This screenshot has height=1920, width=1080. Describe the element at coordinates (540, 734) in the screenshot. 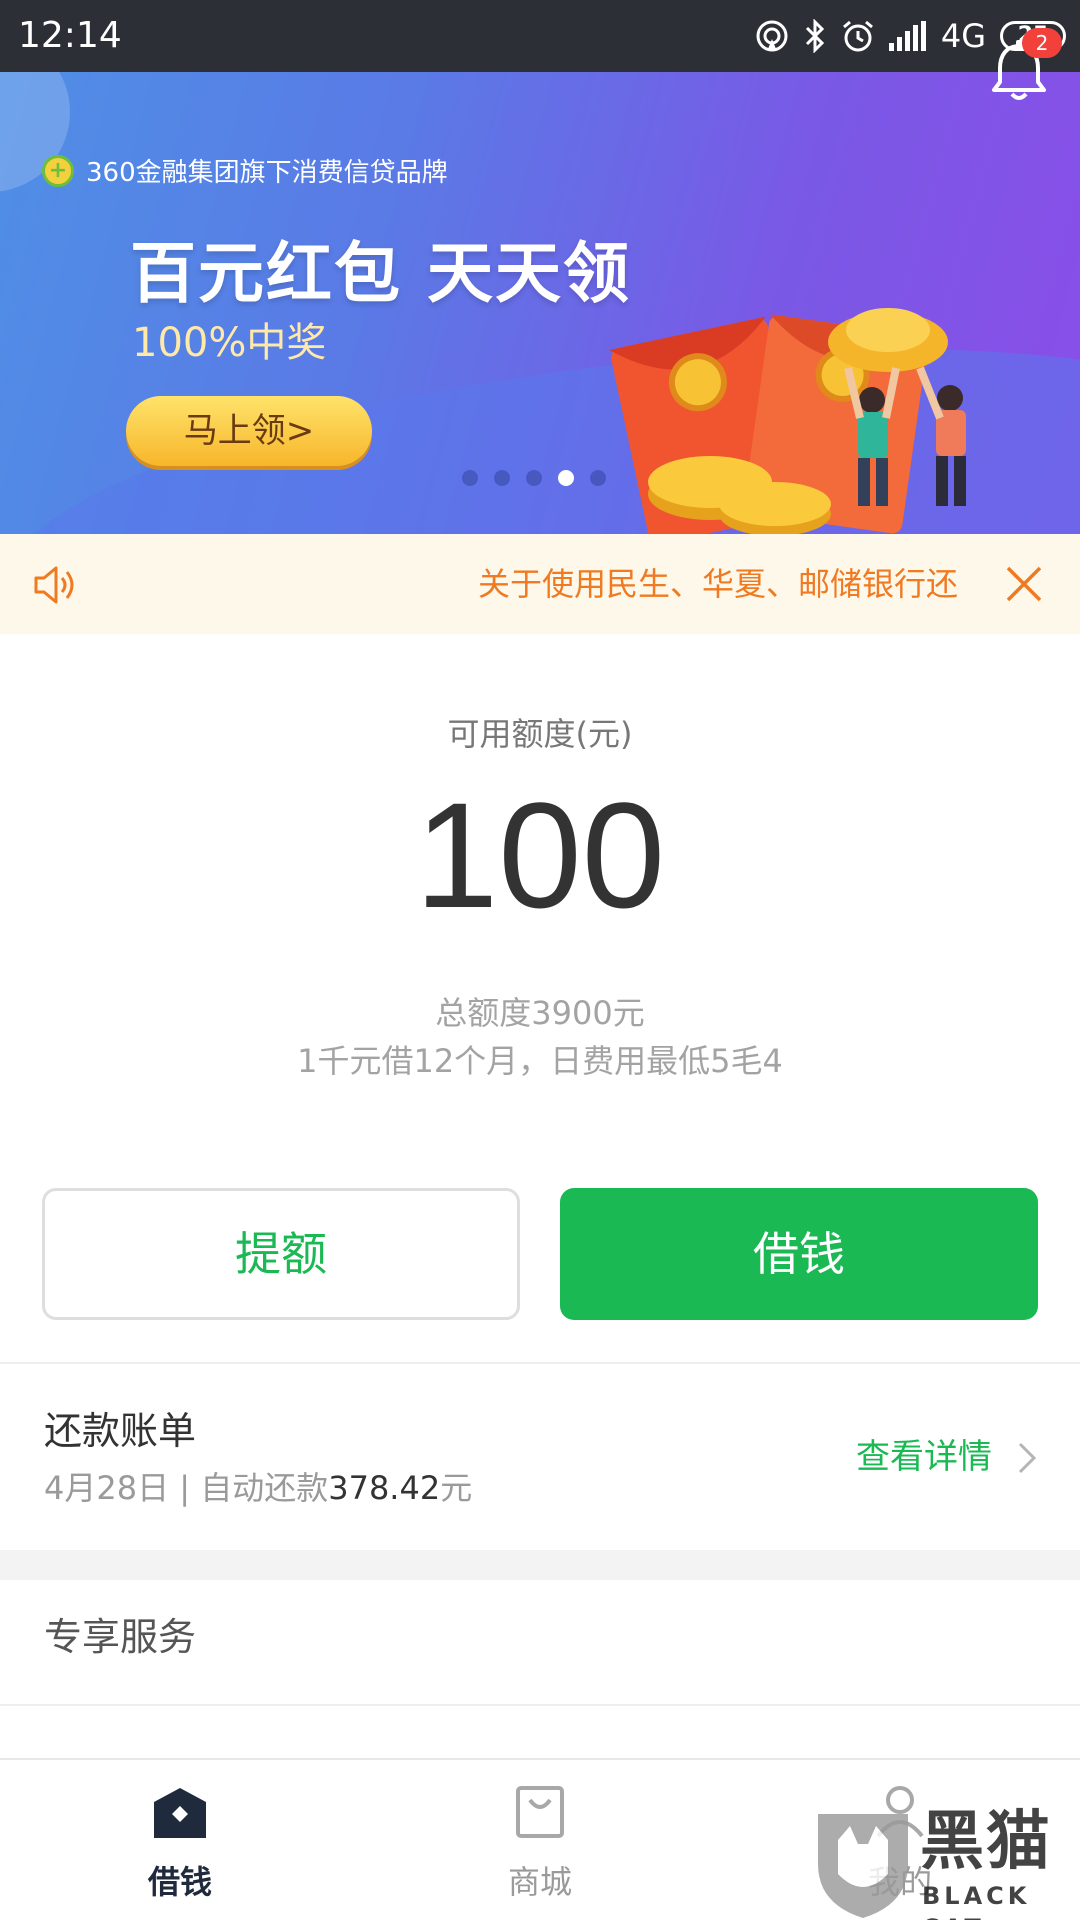

I see `credit-label: 可用额度(元)` at that location.